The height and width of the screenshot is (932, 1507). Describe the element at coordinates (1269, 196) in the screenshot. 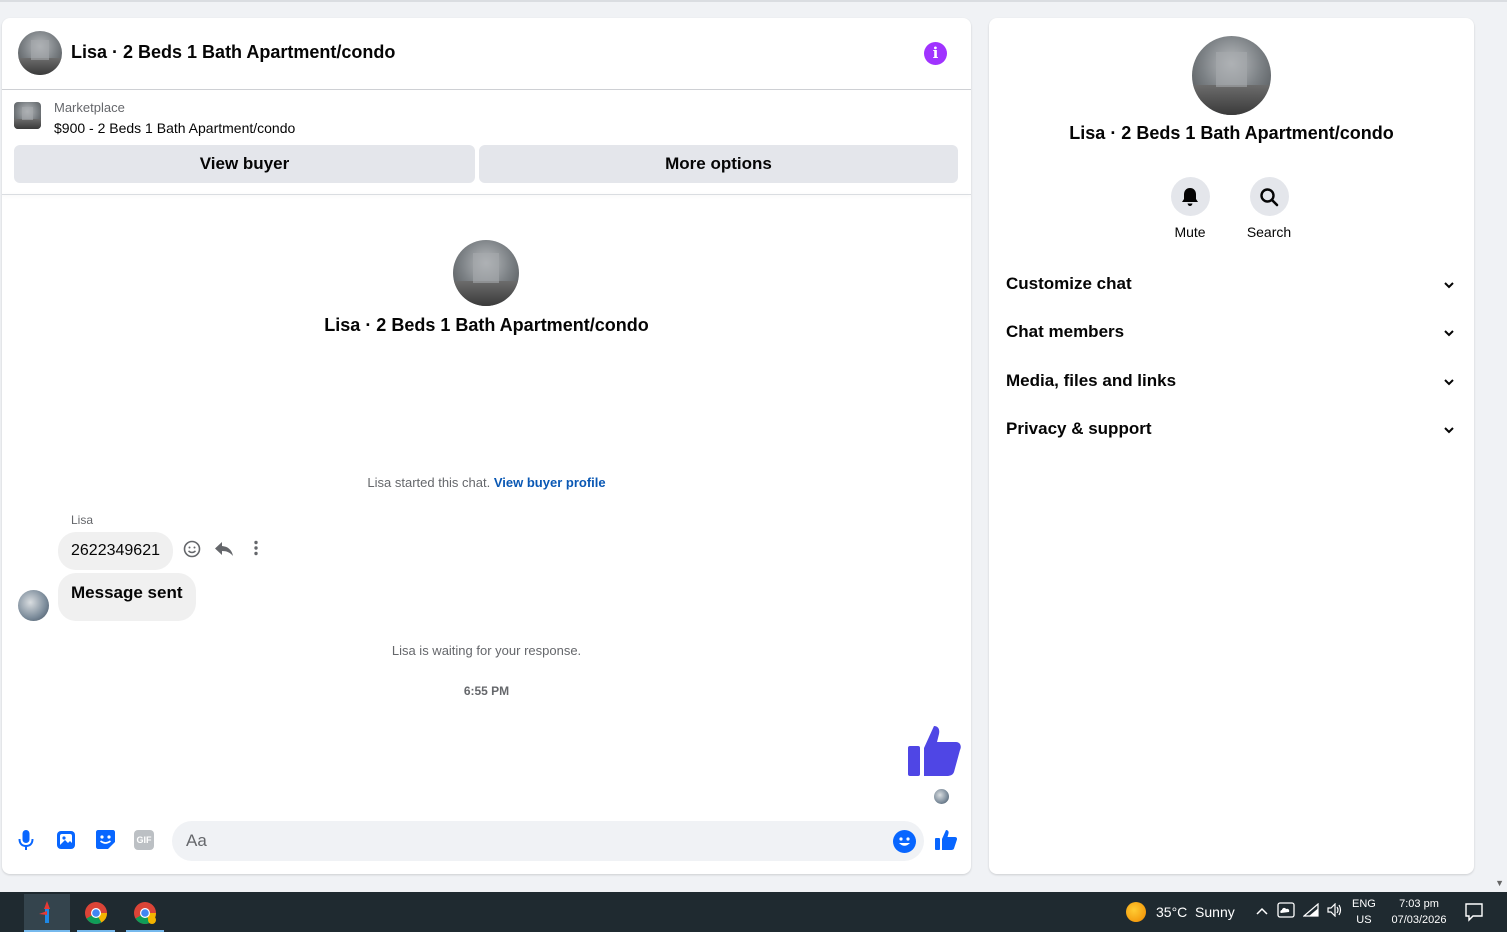

I see `search-icon` at that location.